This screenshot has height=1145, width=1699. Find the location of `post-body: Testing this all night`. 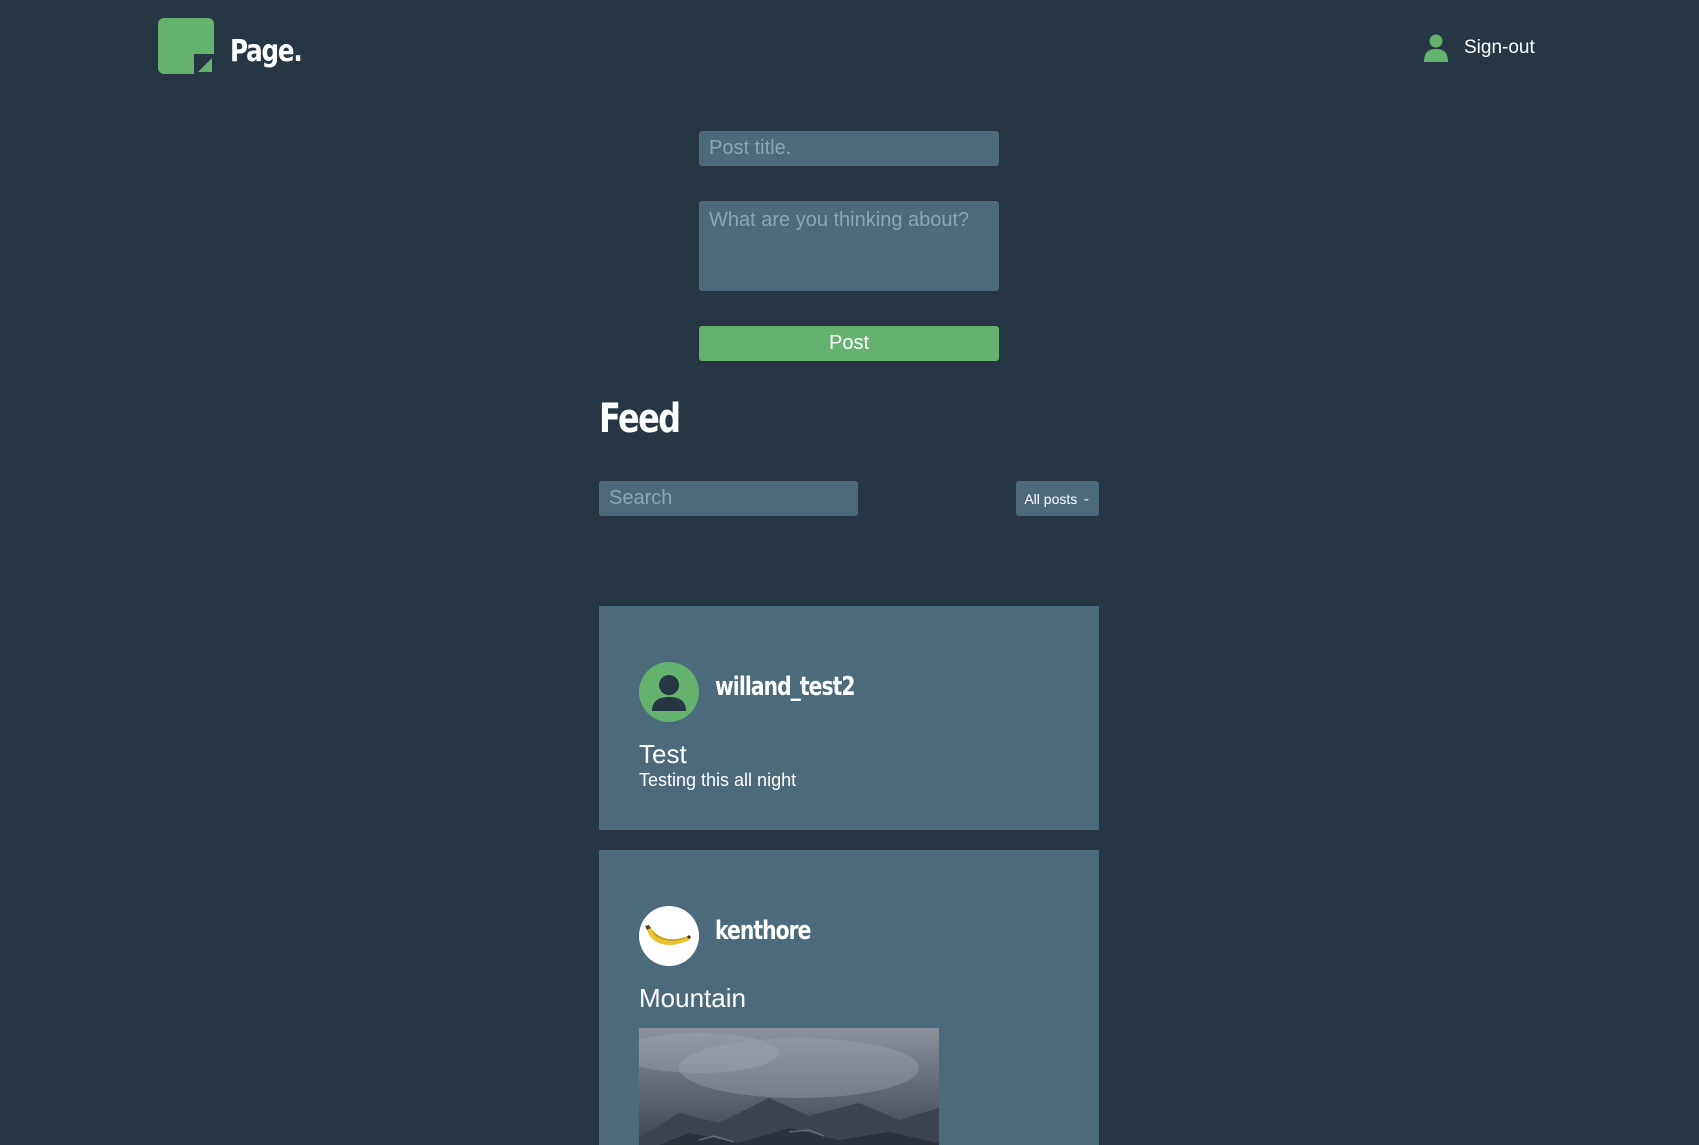

post-body: Testing this all night is located at coordinates (718, 780).